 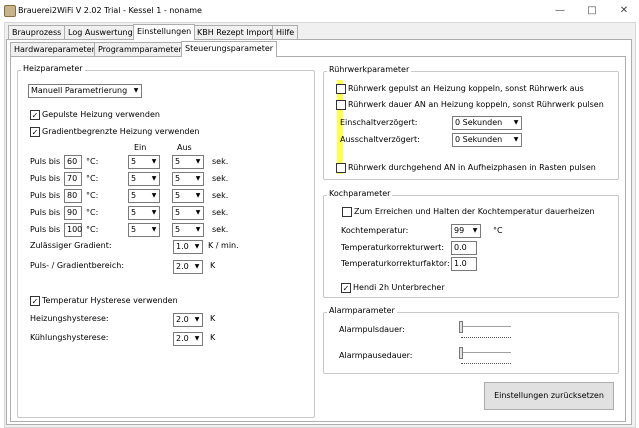 I want to click on col-aus-header: Aus, so click(x=184, y=147).